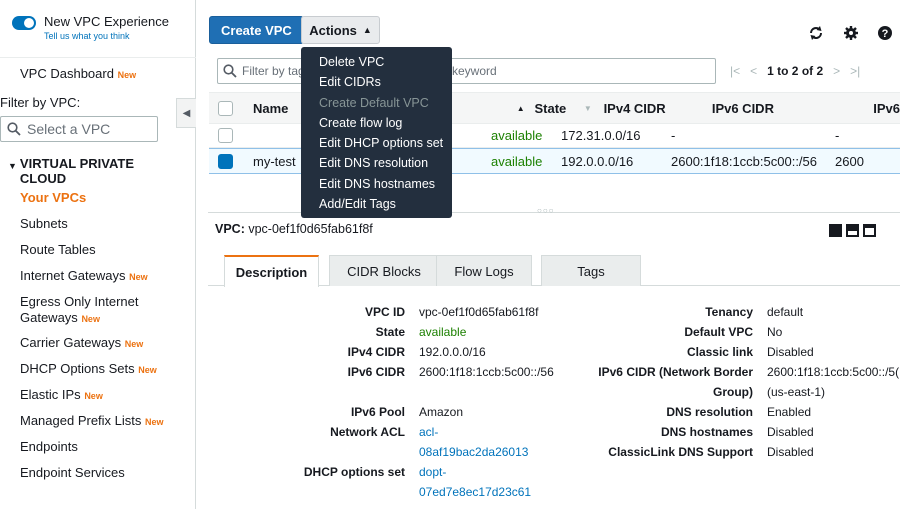 This screenshot has width=900, height=509. Describe the element at coordinates (106, 36) in the screenshot. I see `feedback-link: Tell us what you think` at that location.